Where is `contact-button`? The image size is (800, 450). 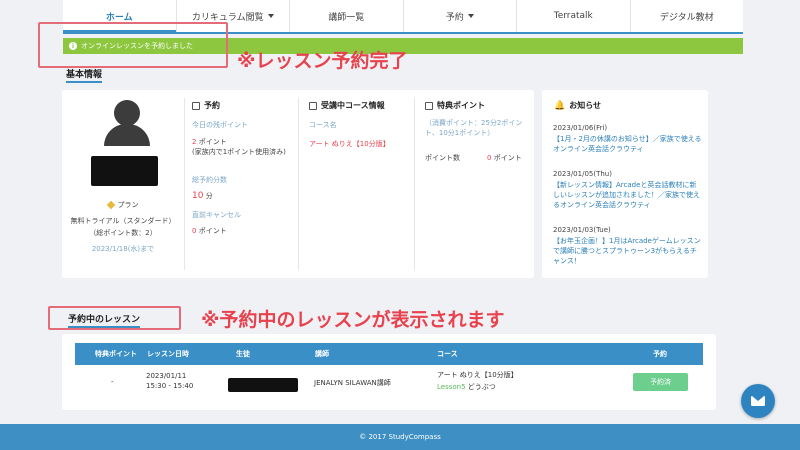 contact-button is located at coordinates (758, 401).